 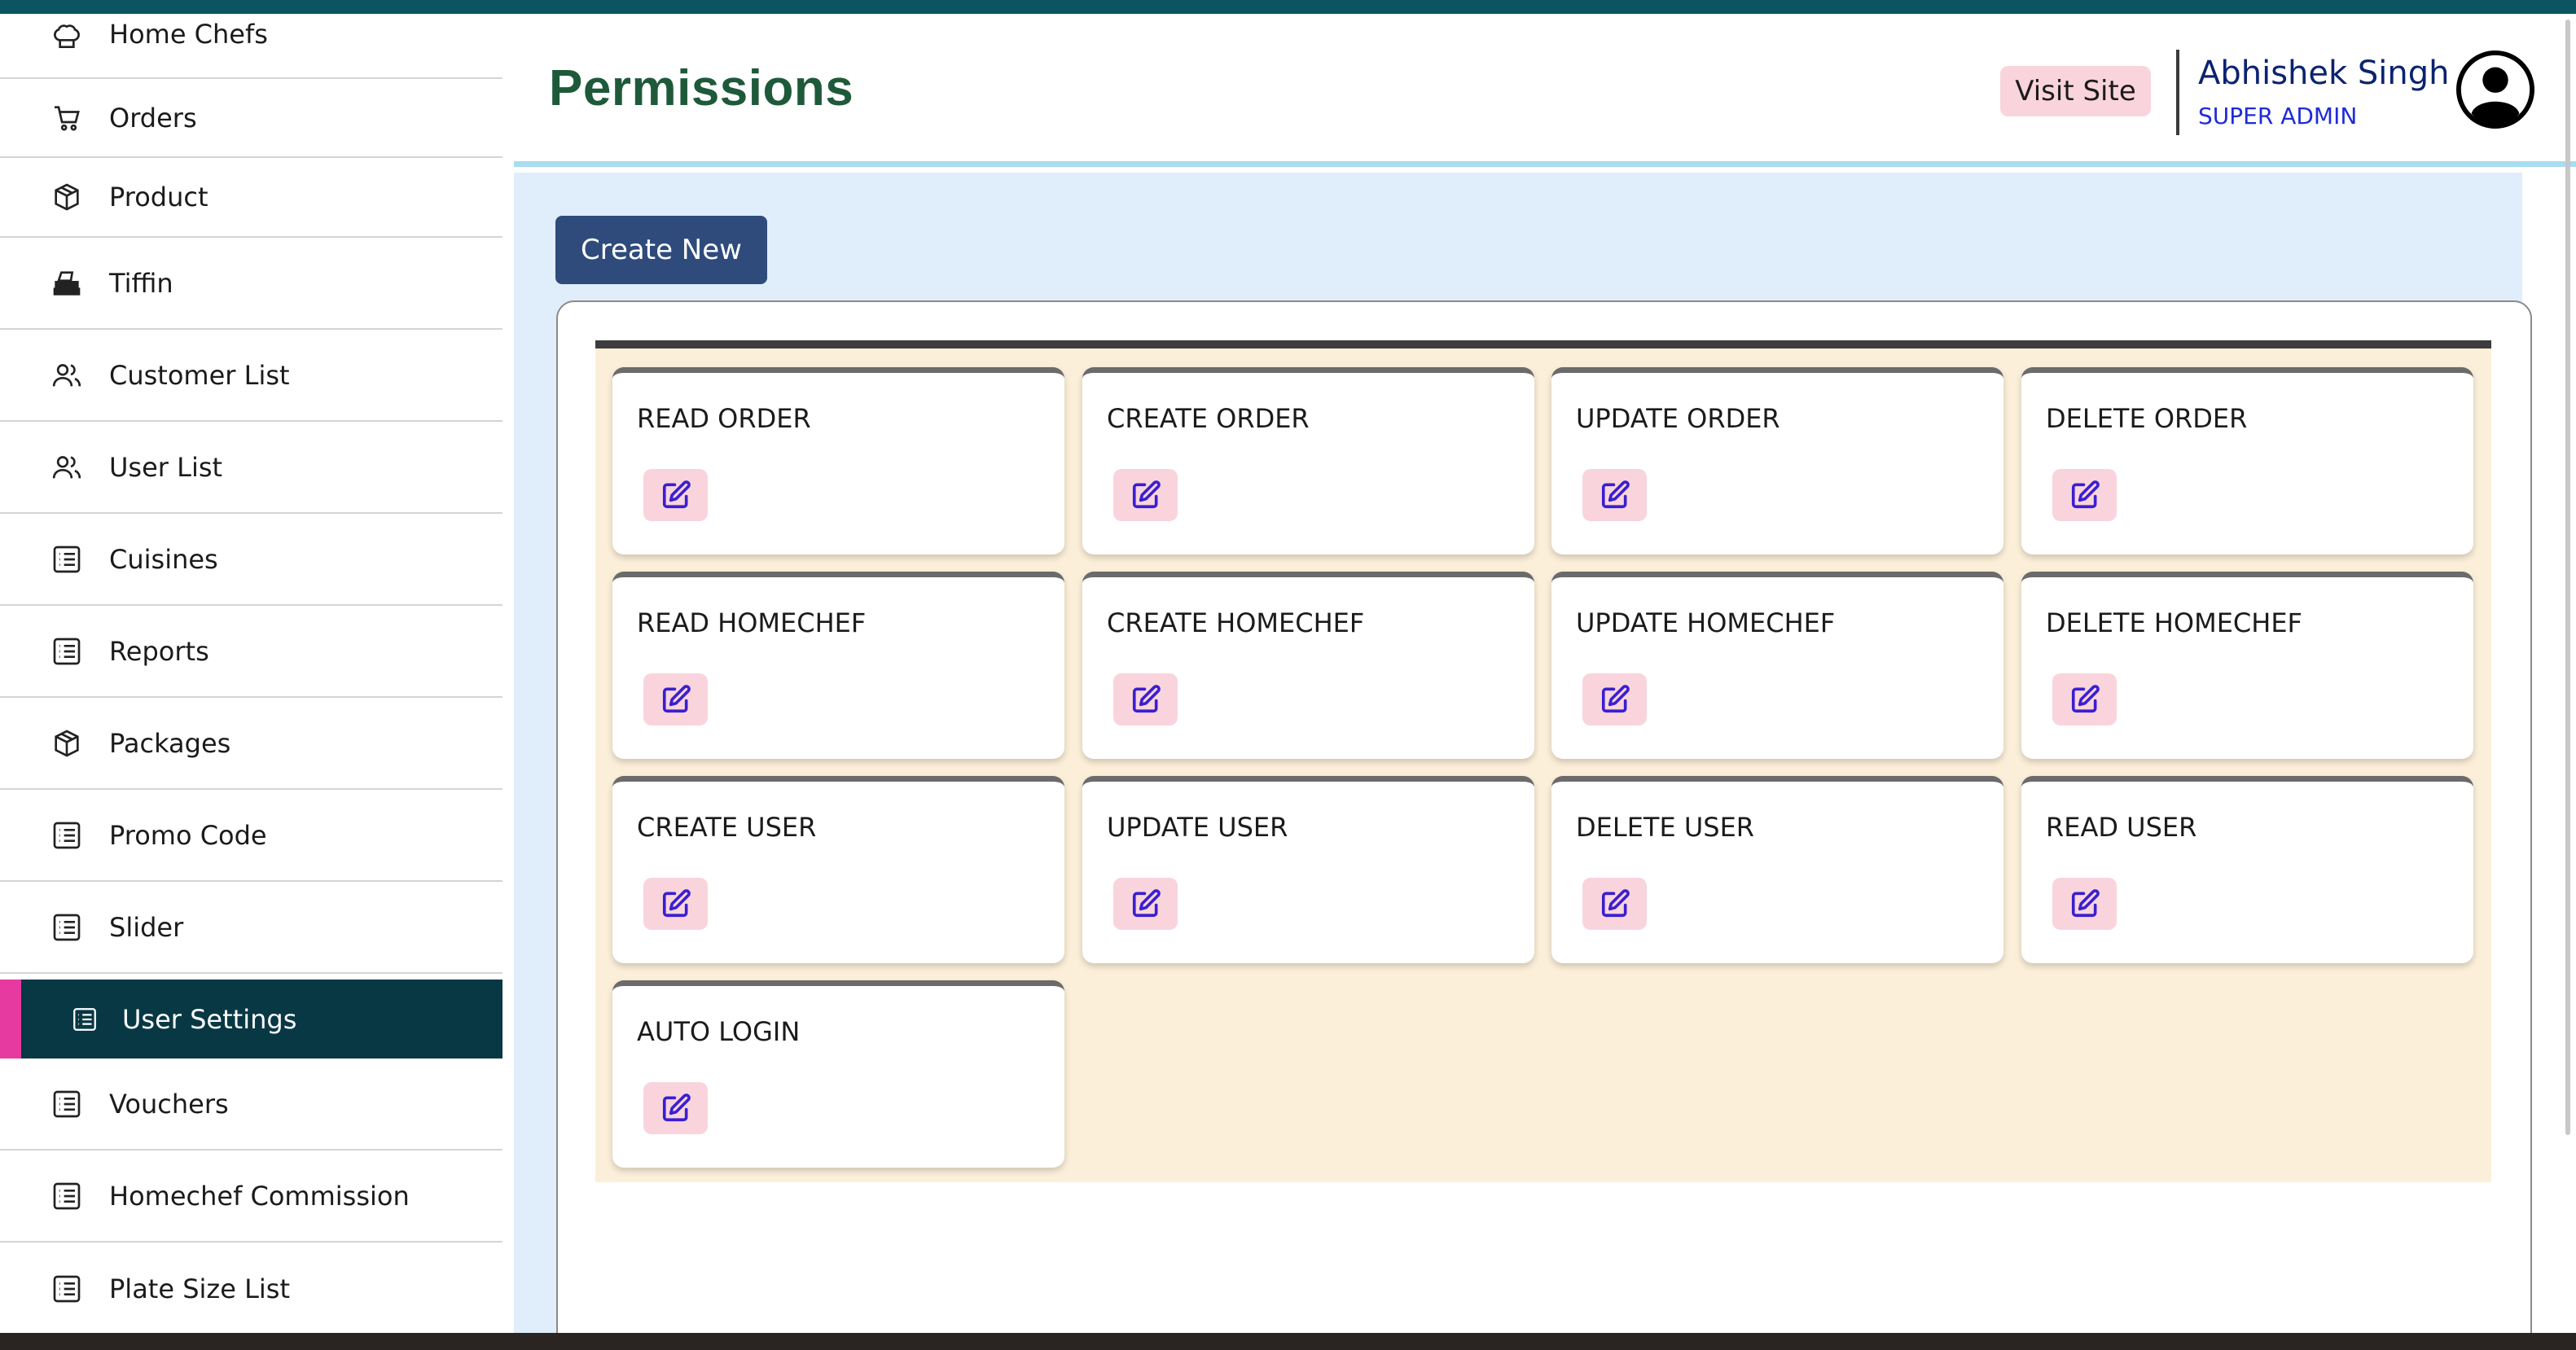 What do you see at coordinates (259, 1196) in the screenshot?
I see `sidebar-item-label: Homechef Commission` at bounding box center [259, 1196].